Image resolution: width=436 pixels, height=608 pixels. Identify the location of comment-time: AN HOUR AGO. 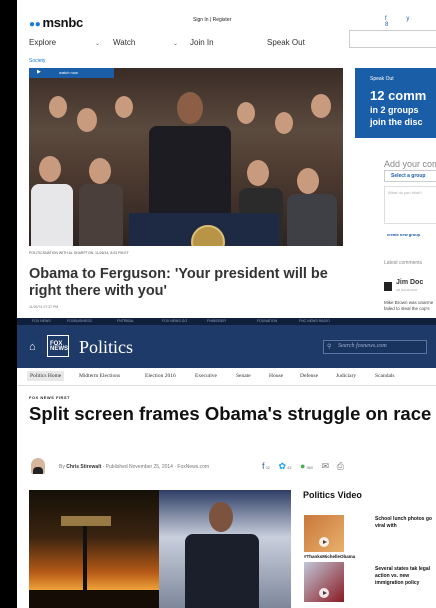
(407, 290).